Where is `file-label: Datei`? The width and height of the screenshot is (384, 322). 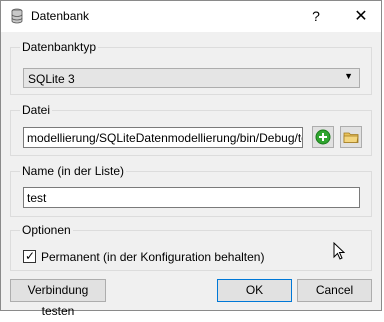
file-label: Datei is located at coordinates (36, 110).